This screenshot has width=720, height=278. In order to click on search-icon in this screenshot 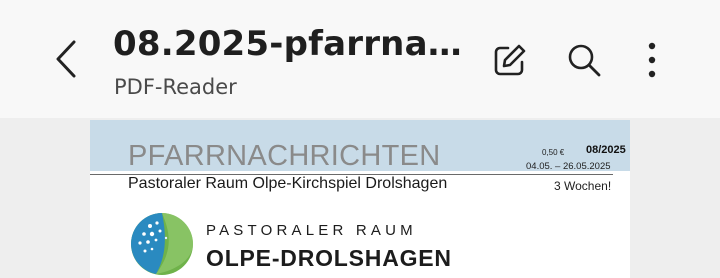, I will do `click(584, 60)`.